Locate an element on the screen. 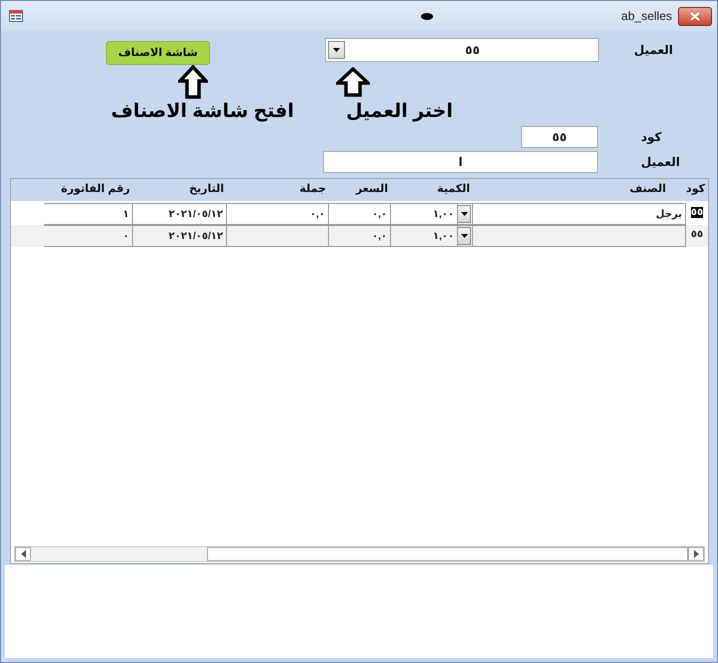 Image resolution: width=718 pixels, height=663 pixels. horizontal-scrollbar is located at coordinates (359, 554).